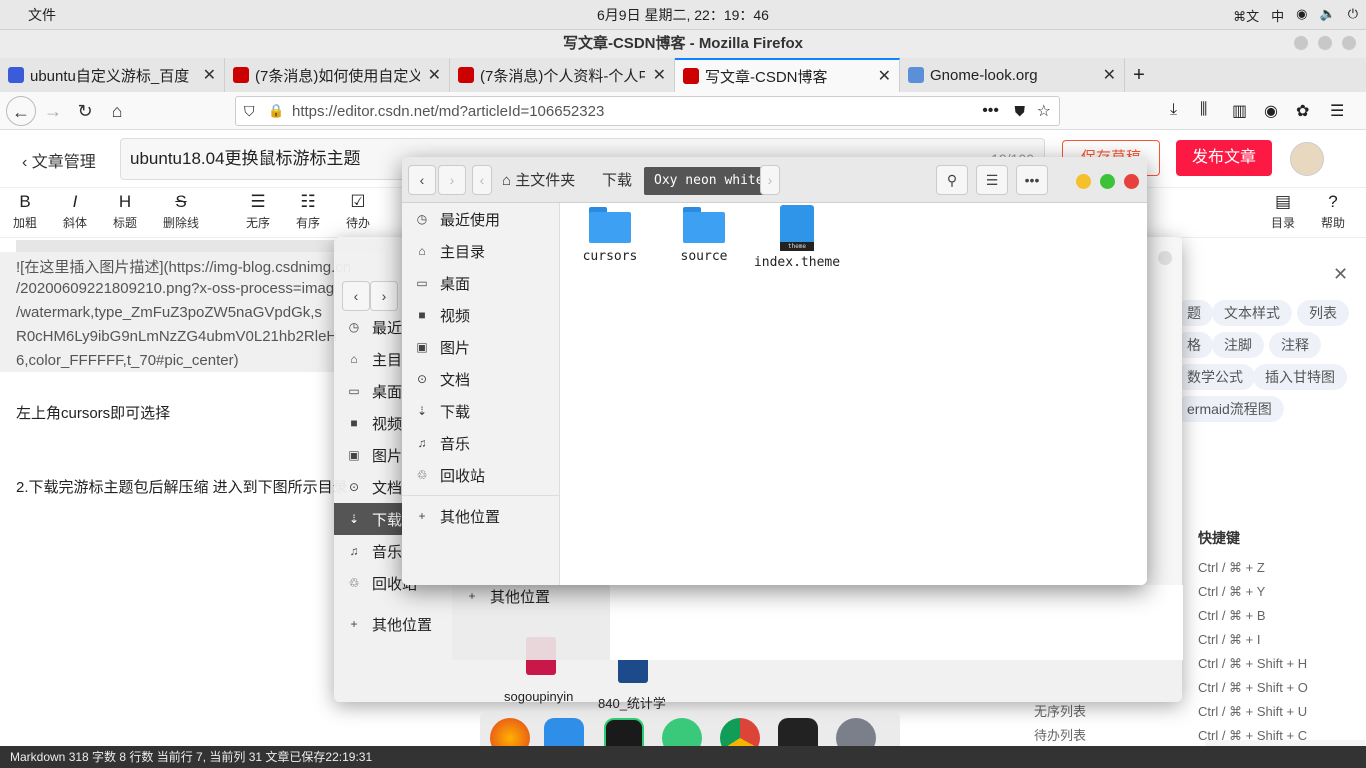  What do you see at coordinates (709, 181) in the screenshot?
I see `breadcrumb-current: Oxy neon white` at bounding box center [709, 181].